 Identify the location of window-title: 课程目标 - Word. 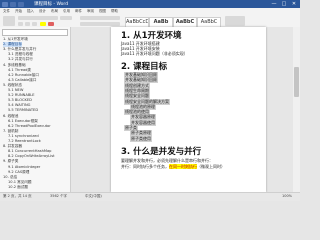
(51, 4).